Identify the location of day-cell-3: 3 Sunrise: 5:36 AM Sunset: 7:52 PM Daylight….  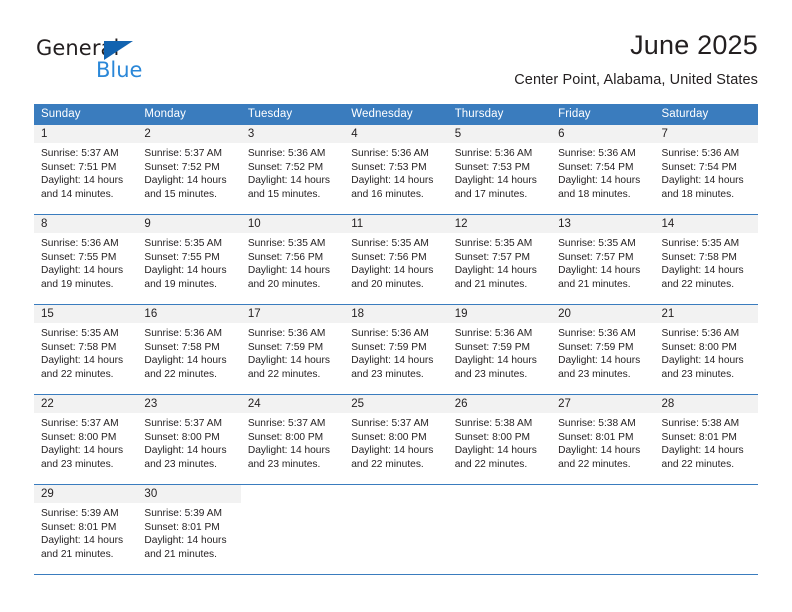
(292, 169).